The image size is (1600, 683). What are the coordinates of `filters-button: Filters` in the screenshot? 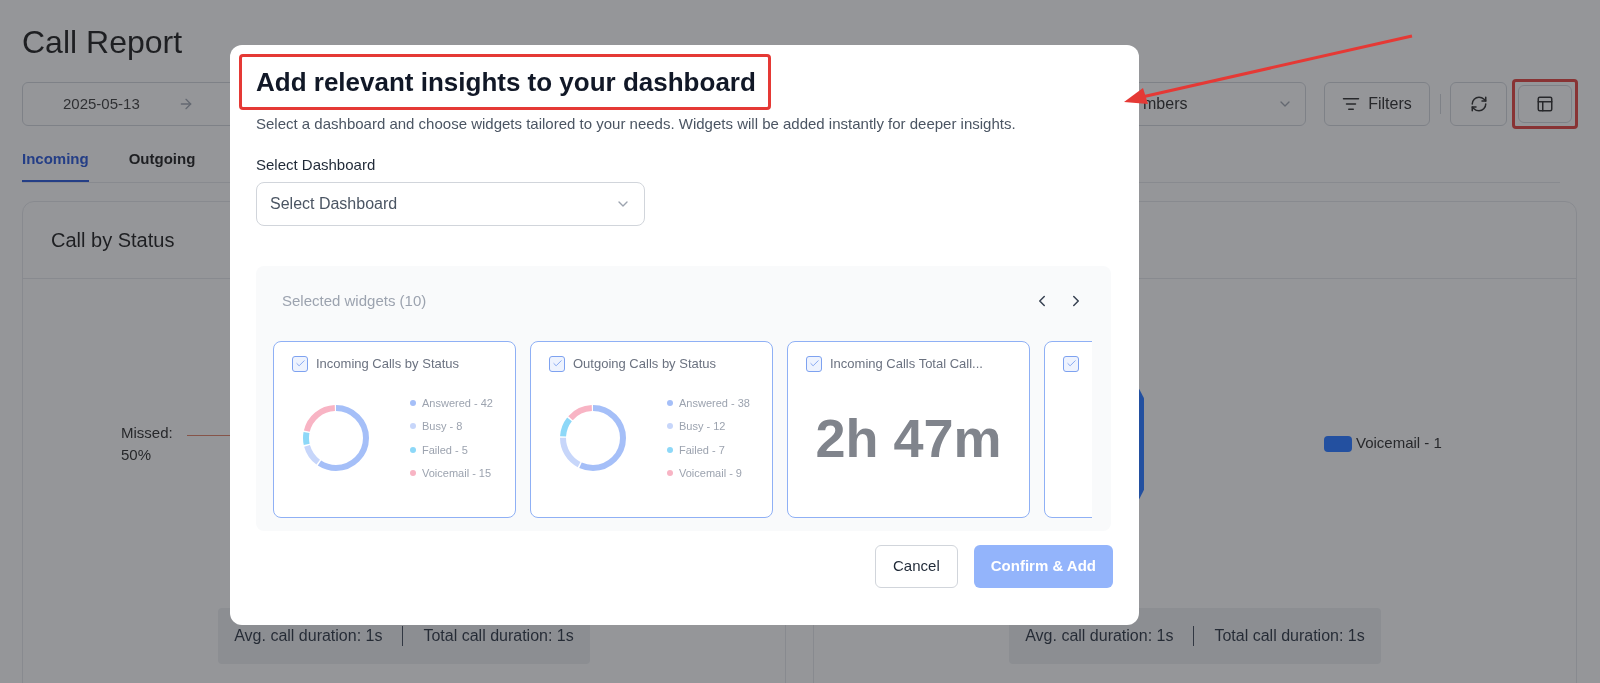 It's located at (1377, 104).